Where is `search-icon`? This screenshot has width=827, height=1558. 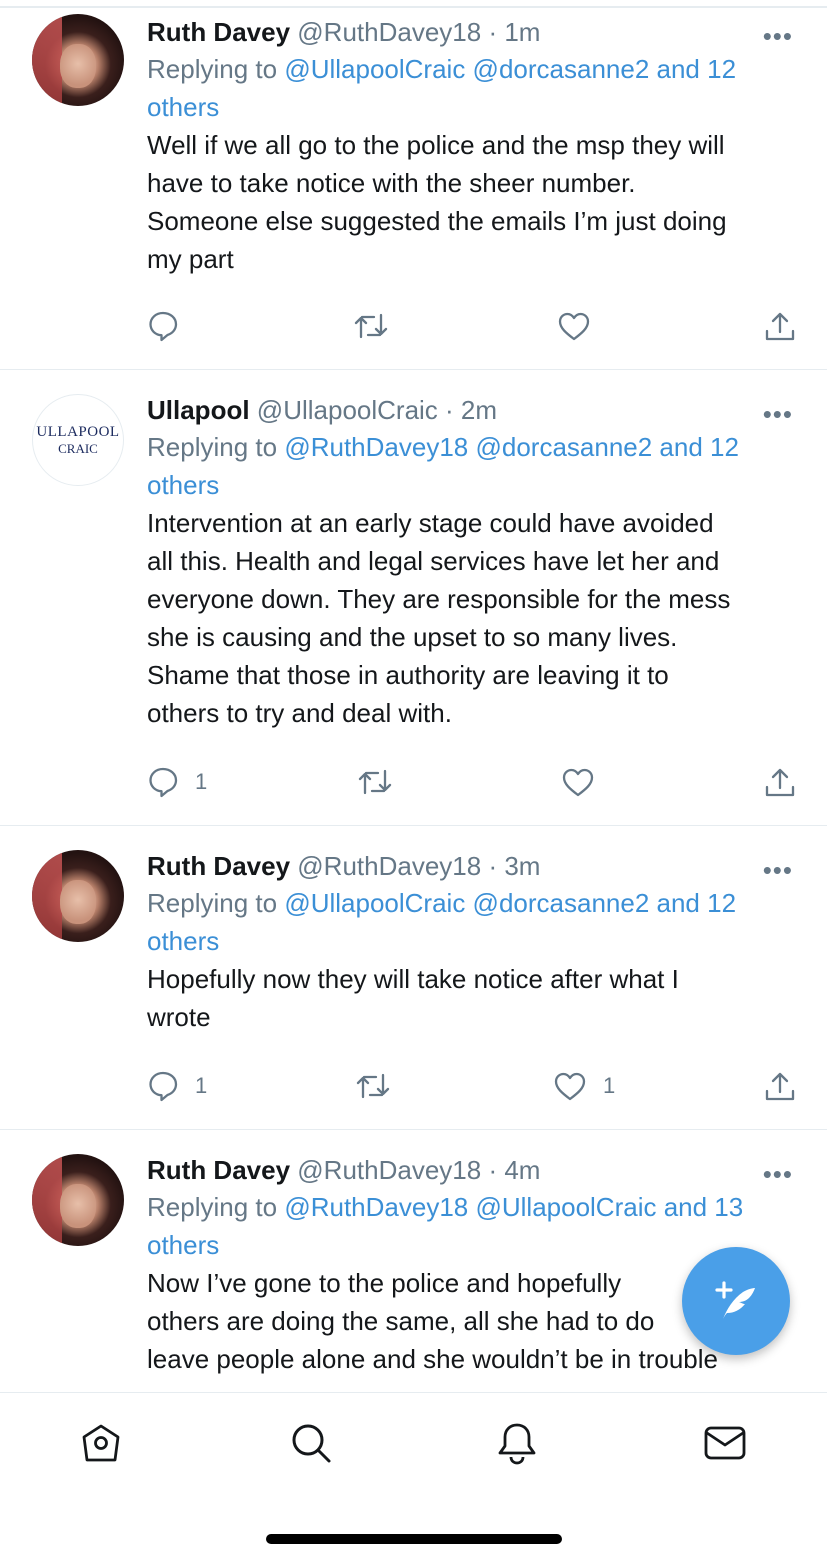
search-icon is located at coordinates (311, 1443).